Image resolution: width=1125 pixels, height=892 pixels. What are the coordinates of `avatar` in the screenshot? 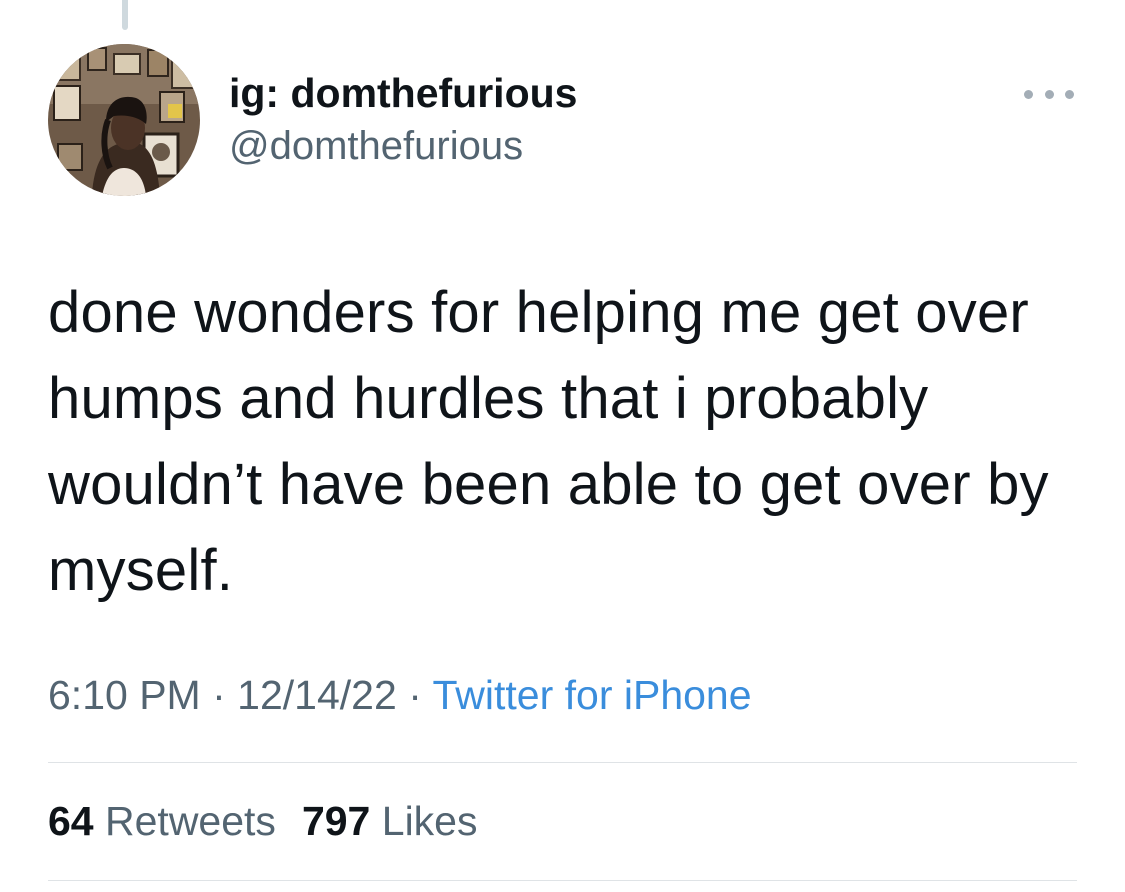 It's located at (124, 120).